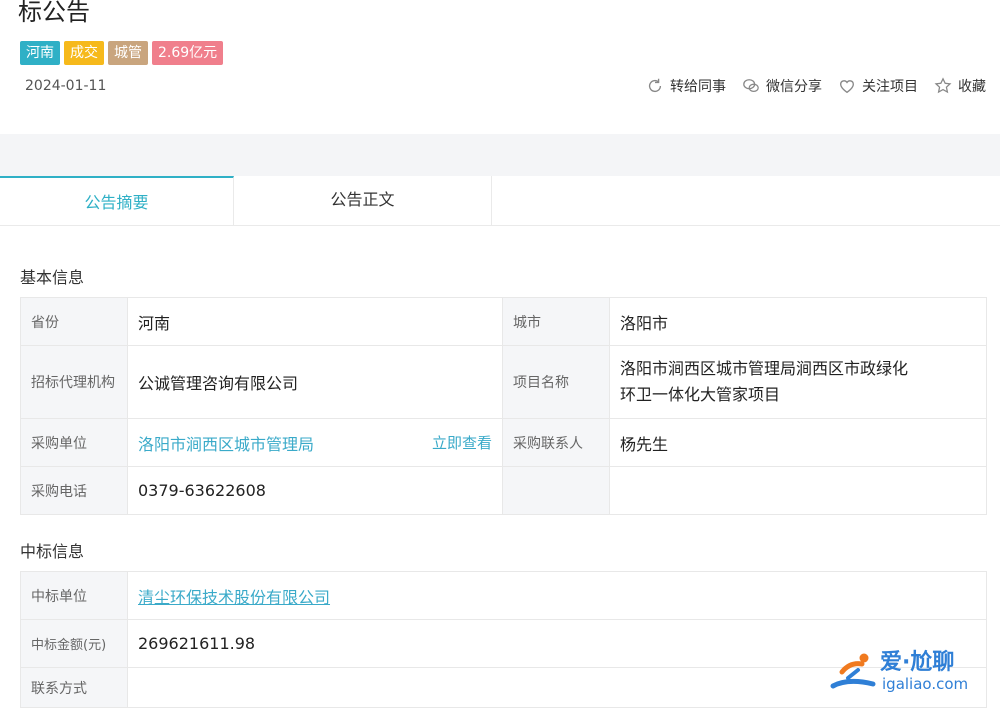 The height and width of the screenshot is (710, 1000). I want to click on phone-value: 0379-63622608, so click(315, 490).